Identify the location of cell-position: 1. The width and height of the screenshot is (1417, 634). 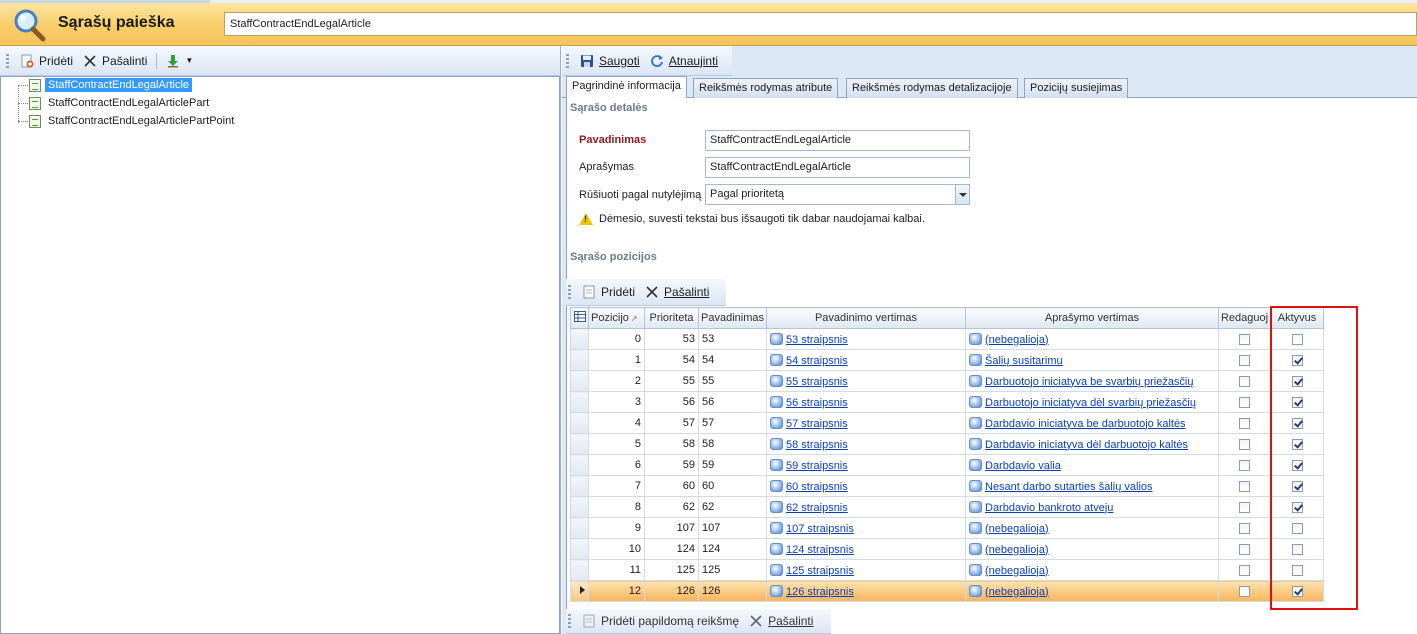
(616, 360).